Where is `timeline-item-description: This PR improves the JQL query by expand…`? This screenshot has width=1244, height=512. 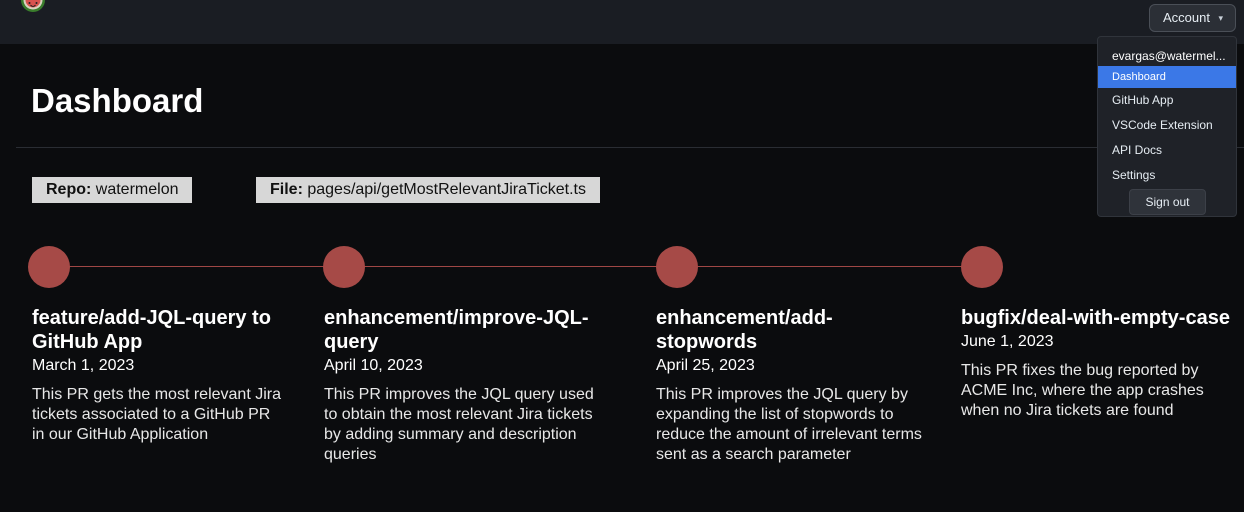
timeline-item-description: This PR improves the JQL query by expand… is located at coordinates (789, 424).